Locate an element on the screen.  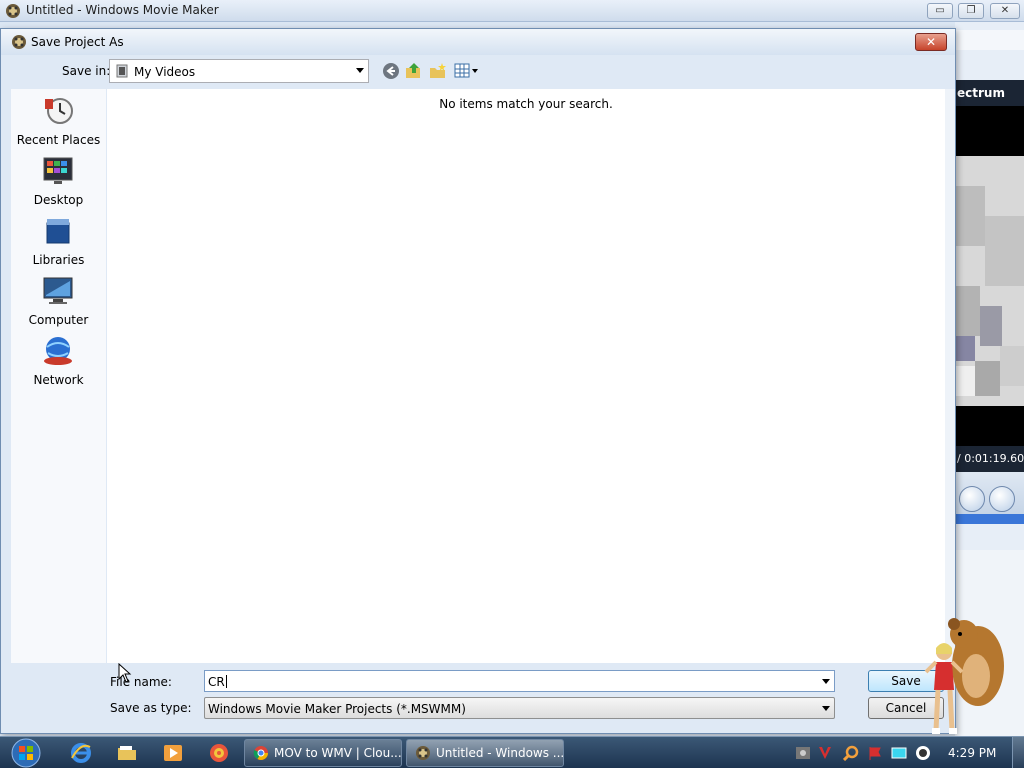
empty-message: No items match your search. is located at coordinates (526, 104).